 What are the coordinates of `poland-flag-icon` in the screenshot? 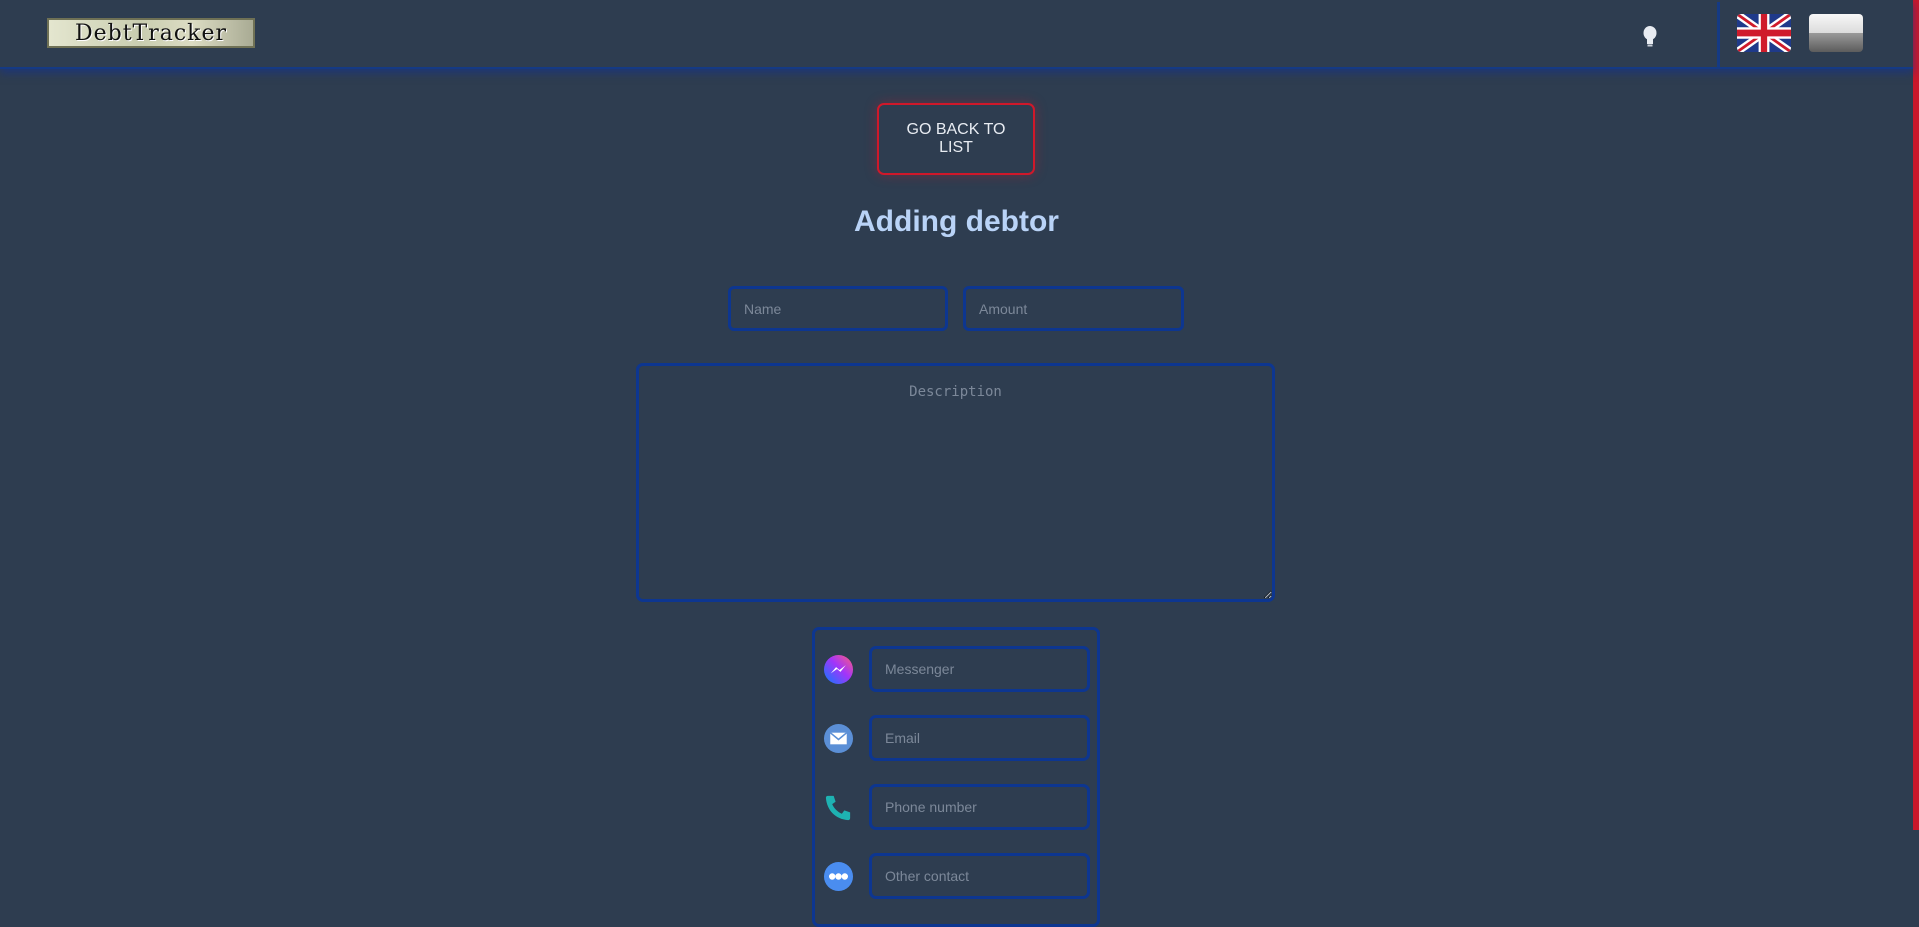 It's located at (1836, 33).